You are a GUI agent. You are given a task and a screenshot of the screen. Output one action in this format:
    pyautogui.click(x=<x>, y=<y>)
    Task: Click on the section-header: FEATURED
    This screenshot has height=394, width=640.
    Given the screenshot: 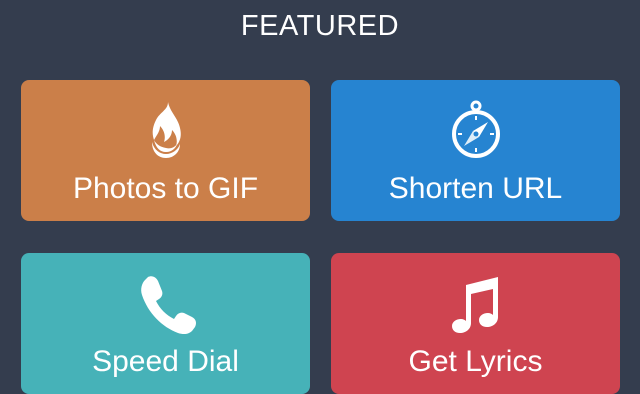 What is the action you would take?
    pyautogui.click(x=320, y=26)
    